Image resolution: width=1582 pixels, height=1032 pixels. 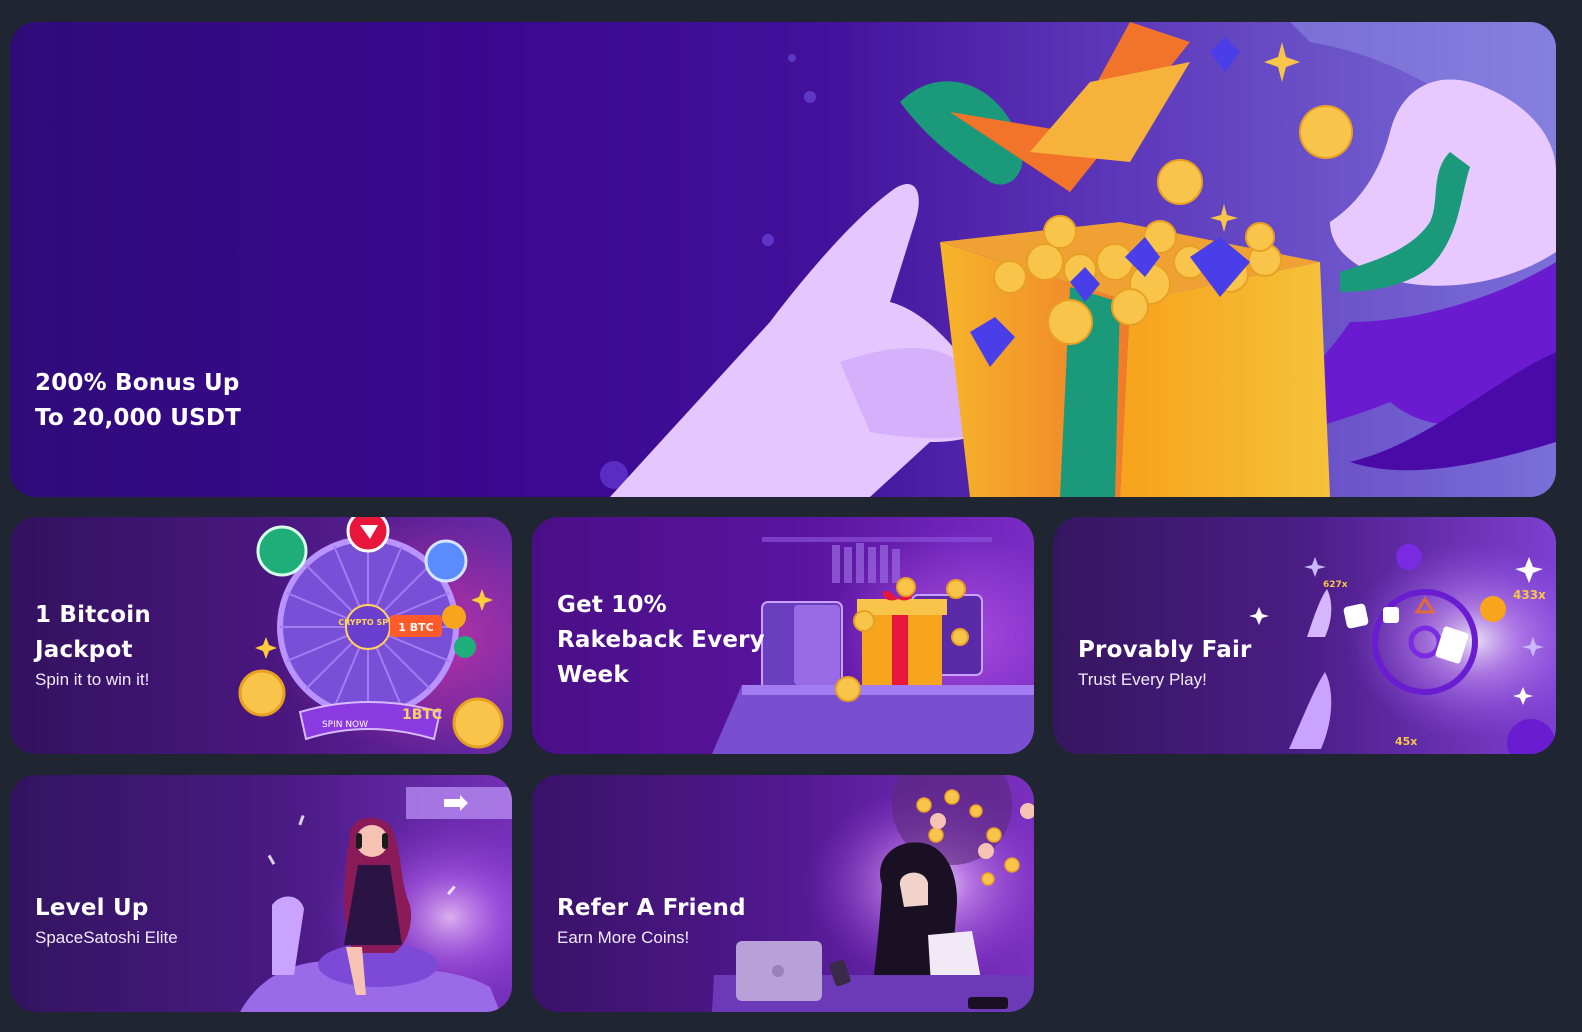 I want to click on promo-text: Refer A Friend Earn More Coins!, so click(x=651, y=920).